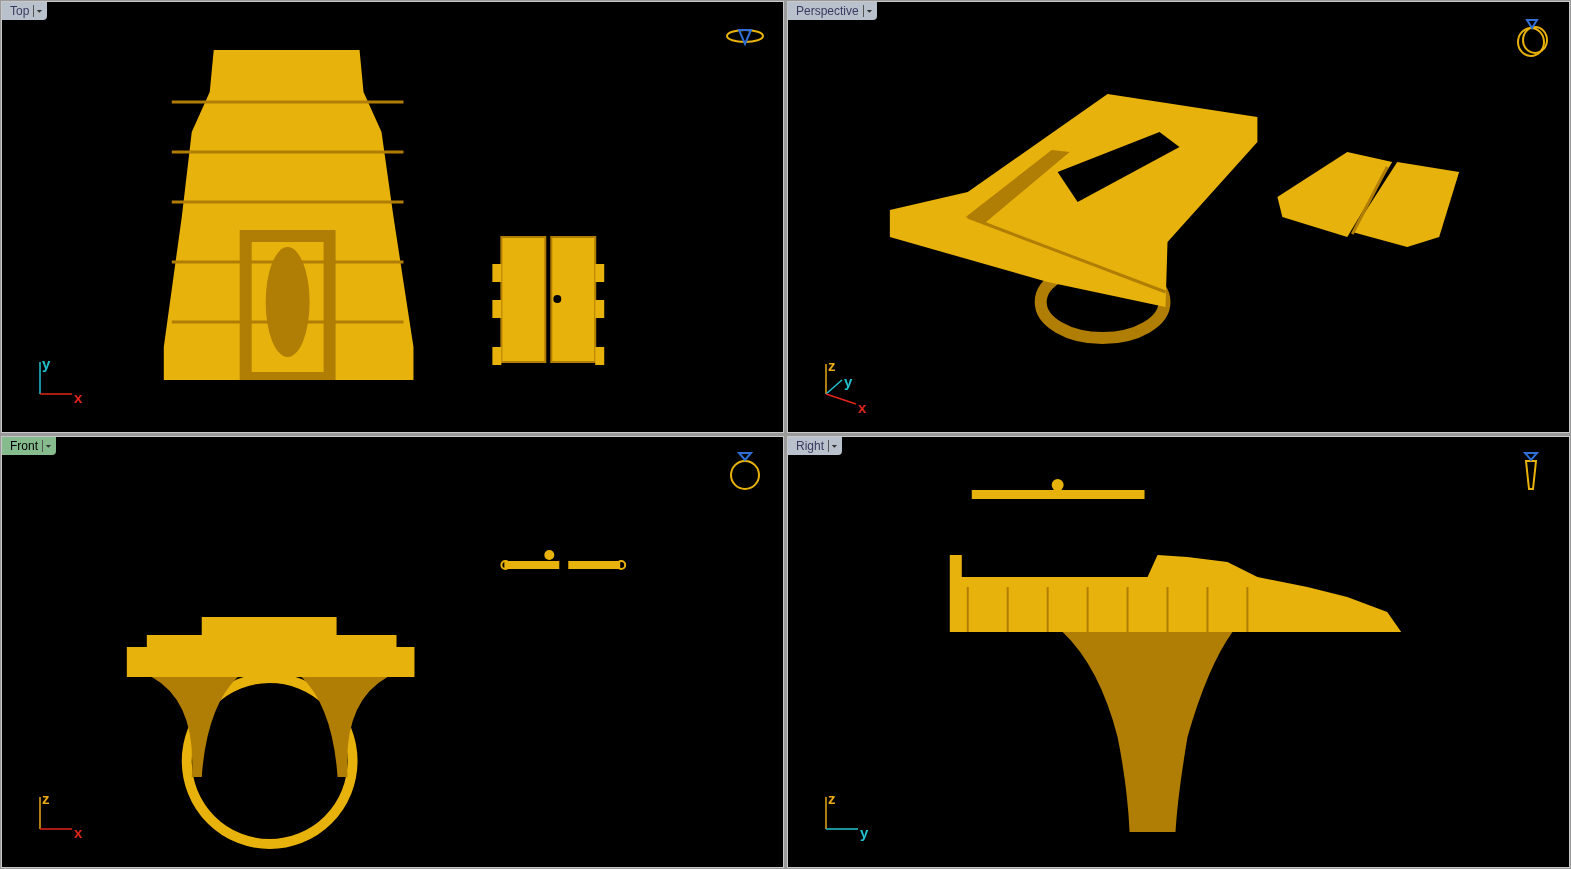  I want to click on viewport-tab: Front, so click(29, 446).